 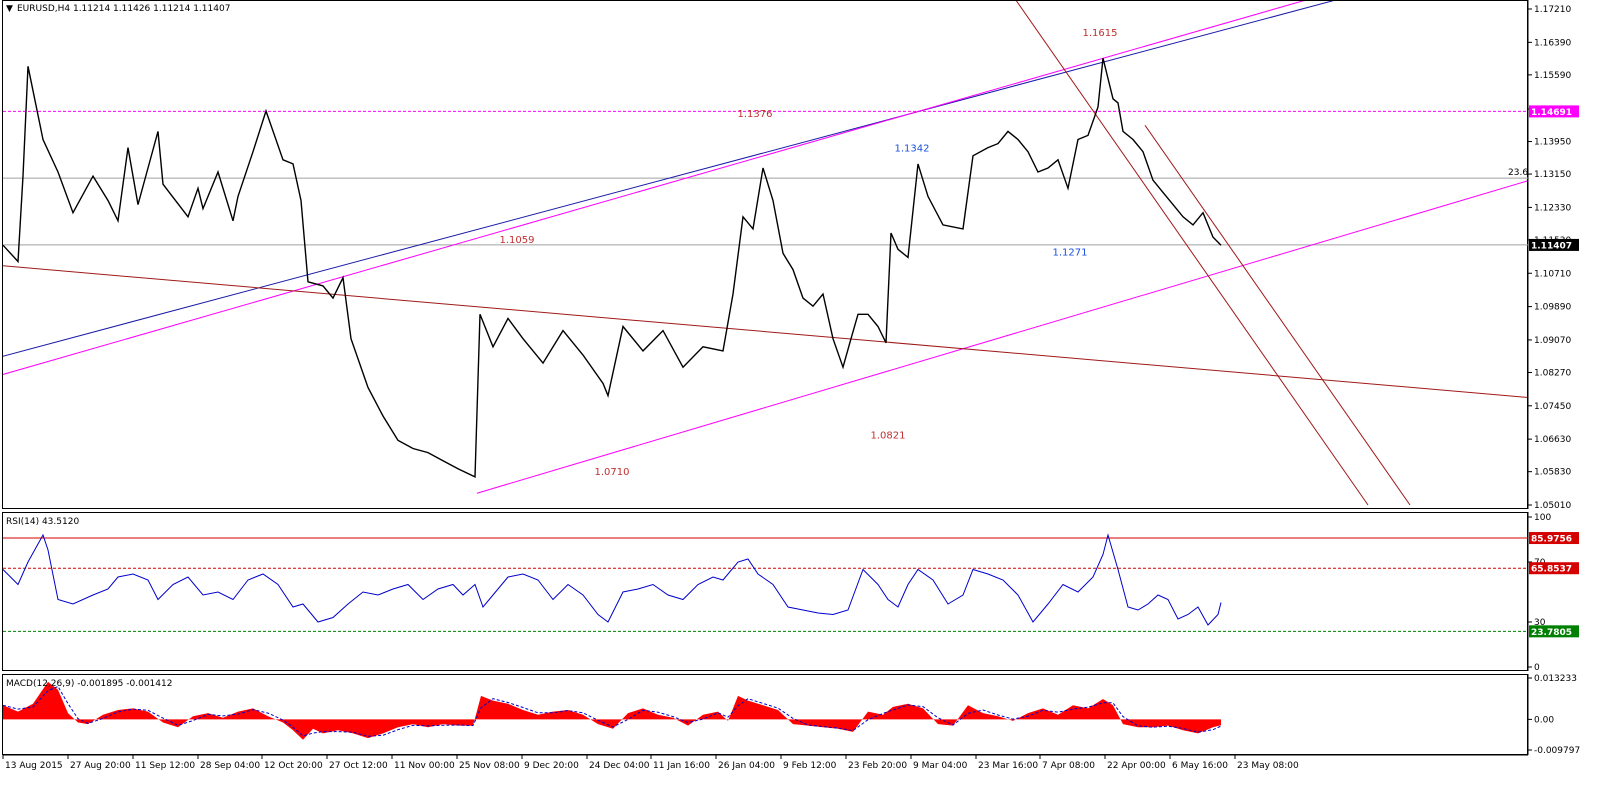 What do you see at coordinates (888, 435) in the screenshot?
I see `price-annotation: 1.0821` at bounding box center [888, 435].